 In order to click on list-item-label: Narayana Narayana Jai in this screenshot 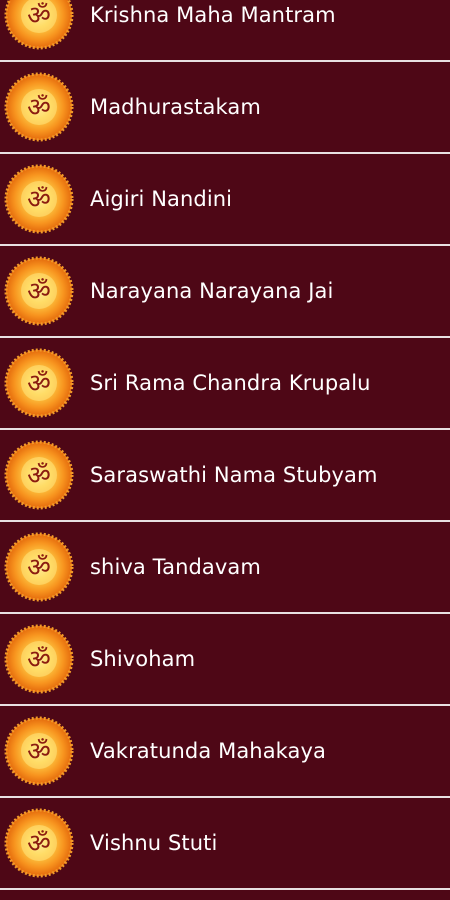, I will do `click(212, 291)`.